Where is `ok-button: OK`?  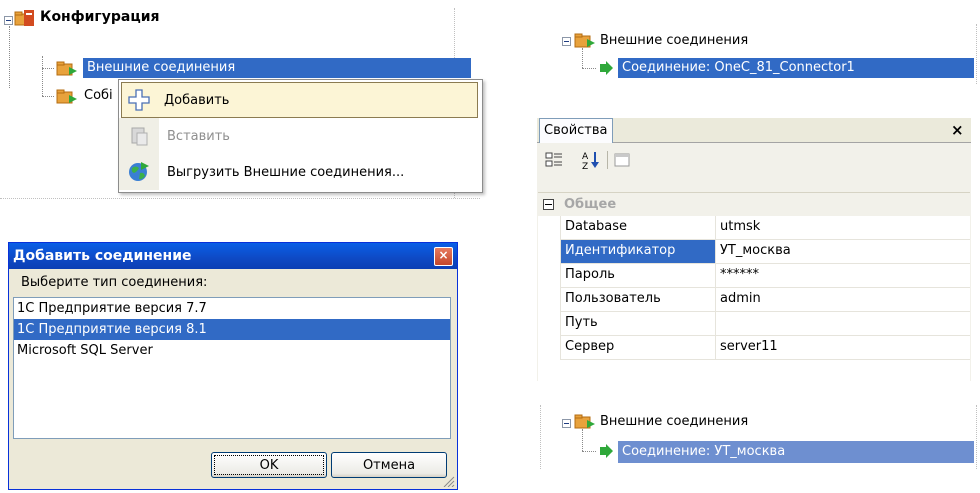 ok-button: OK is located at coordinates (269, 465).